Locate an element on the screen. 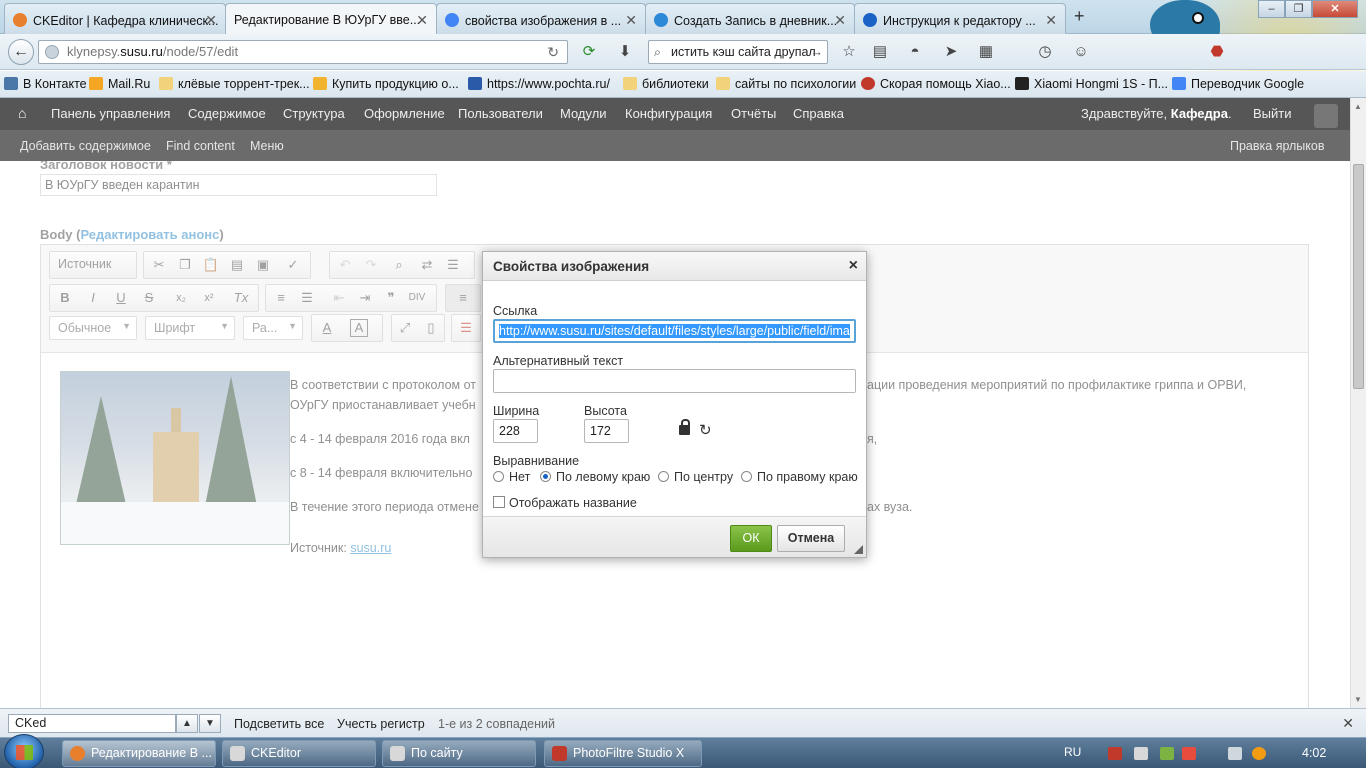  align-center-radio is located at coordinates (663, 476).